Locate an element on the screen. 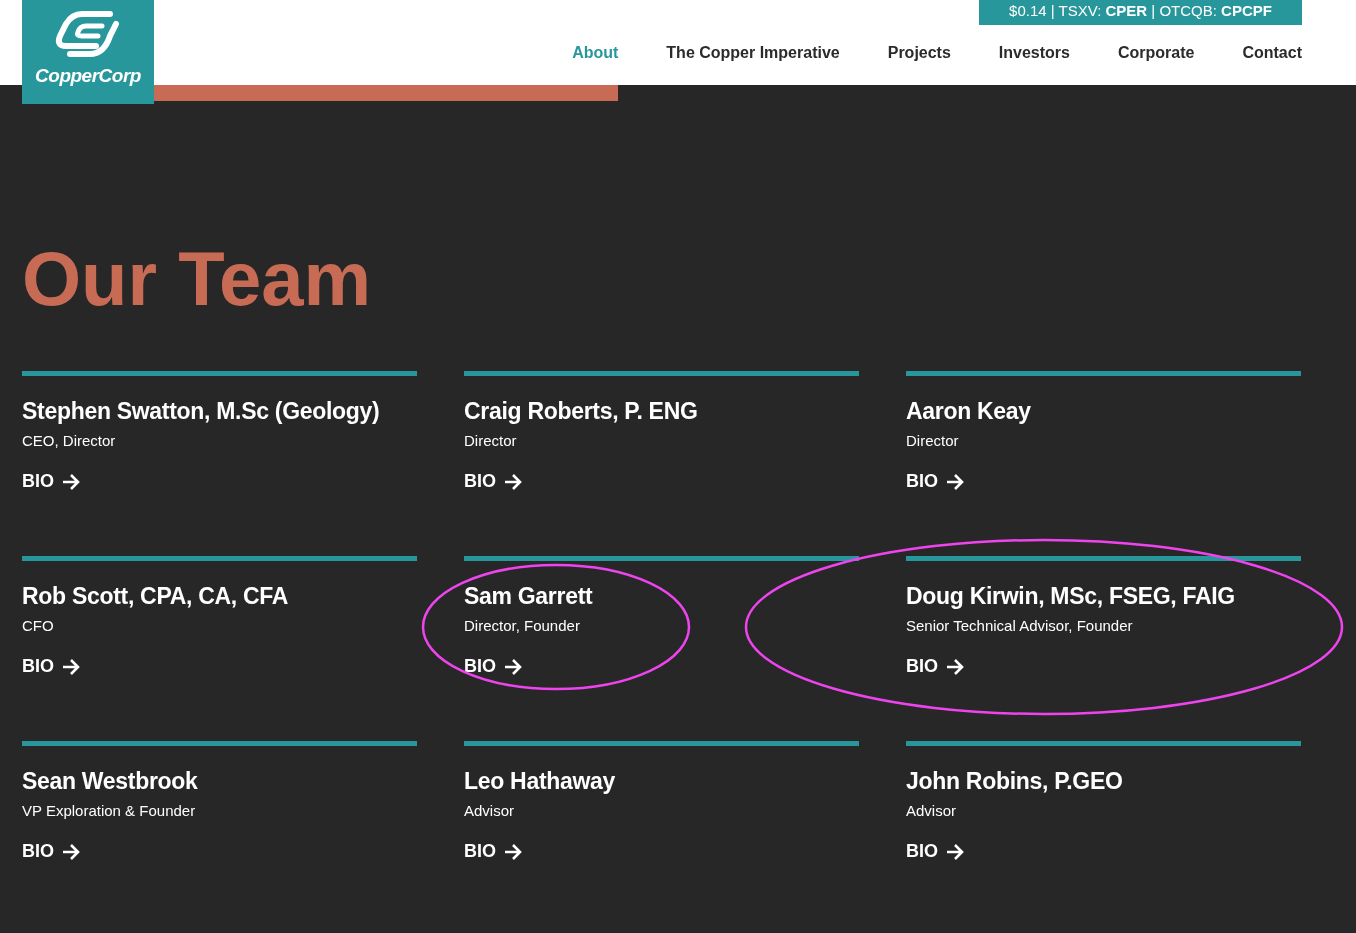 The height and width of the screenshot is (933, 1356). member-name: Rob Scott, CPA, CA, CFA is located at coordinates (155, 596).